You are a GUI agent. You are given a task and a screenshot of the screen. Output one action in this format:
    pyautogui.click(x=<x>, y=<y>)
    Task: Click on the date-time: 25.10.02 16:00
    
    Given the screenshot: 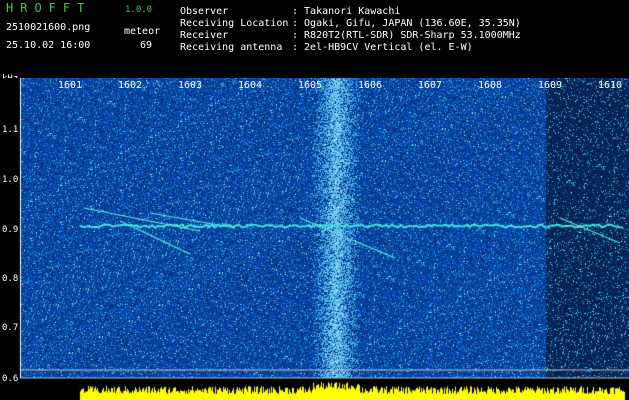 What is the action you would take?
    pyautogui.click(x=48, y=45)
    